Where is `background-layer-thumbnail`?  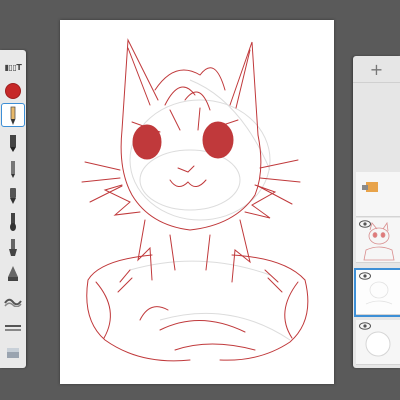 background-layer-thumbnail is located at coordinates (378, 342).